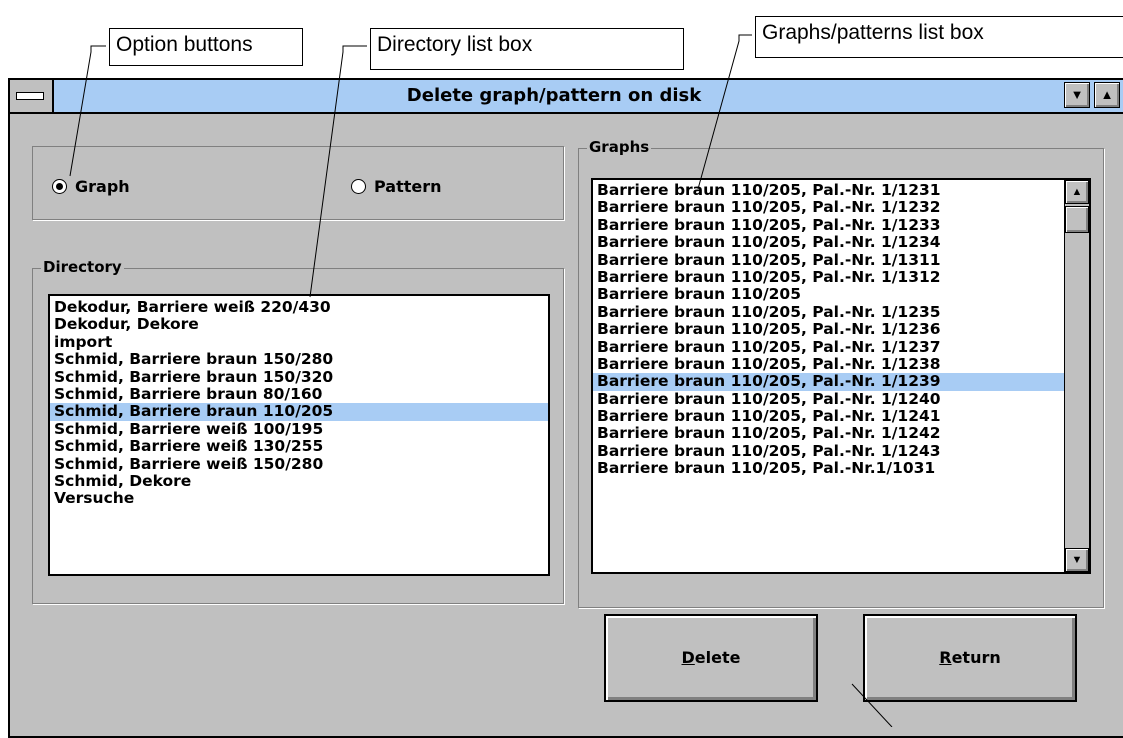 The height and width of the screenshot is (738, 1123). What do you see at coordinates (299, 394) in the screenshot?
I see `directory-list-item: Schmid, Barriere braun 80/160` at bounding box center [299, 394].